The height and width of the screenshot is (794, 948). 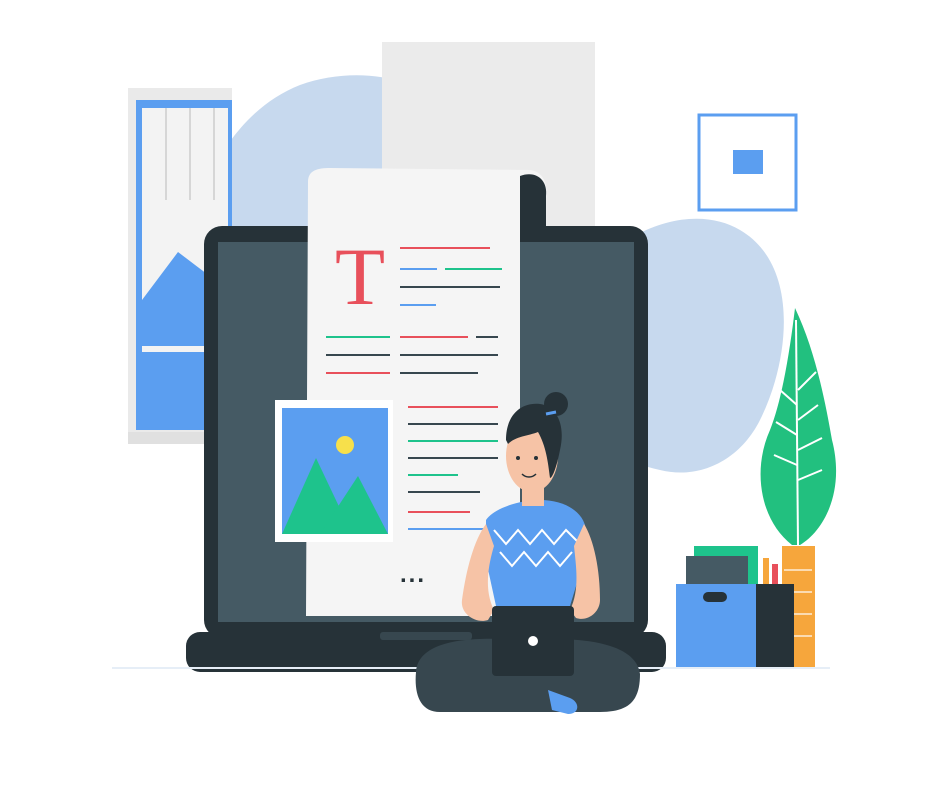 I want to click on laptop-logo-icon, so click(x=533, y=641).